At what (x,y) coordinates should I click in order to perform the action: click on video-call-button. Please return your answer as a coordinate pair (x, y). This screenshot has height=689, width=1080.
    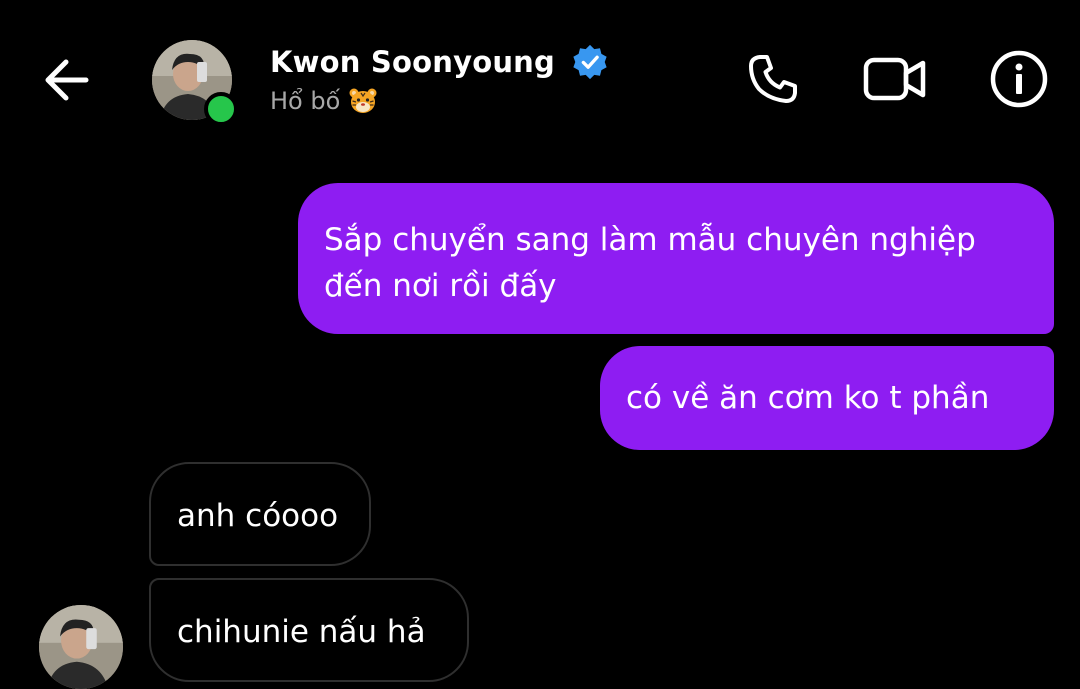
    Looking at the image, I should click on (895, 79).